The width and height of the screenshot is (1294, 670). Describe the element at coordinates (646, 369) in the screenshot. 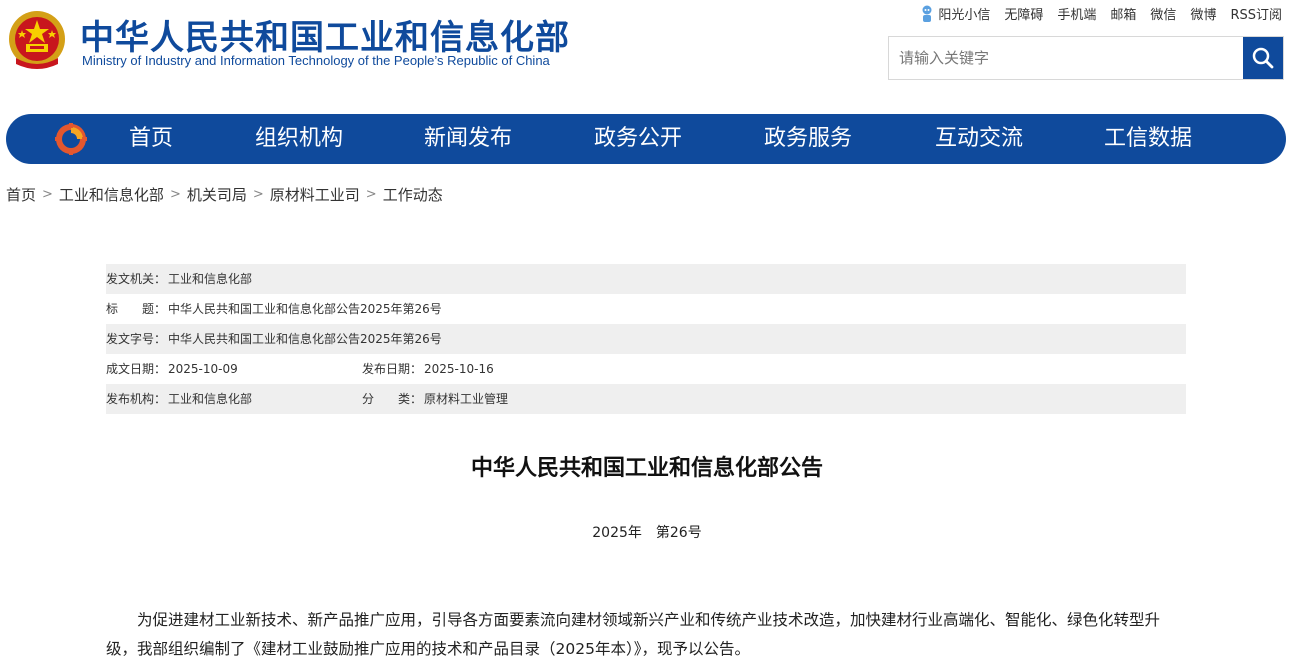

I see `meta-row-dates: 成文日期： 2025-10-09 发布日期： 2025-10-16` at that location.